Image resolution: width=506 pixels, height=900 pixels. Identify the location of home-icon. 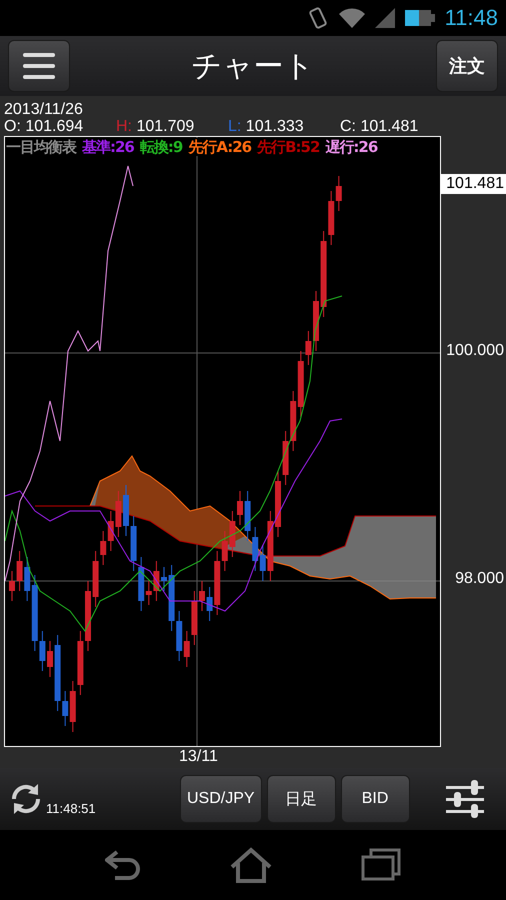
(251, 865).